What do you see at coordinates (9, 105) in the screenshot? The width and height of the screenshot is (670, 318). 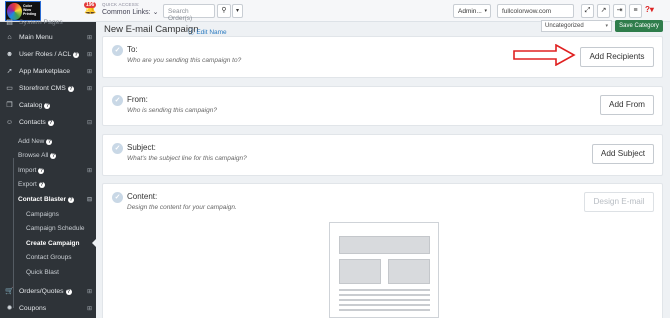 I see `cubes-icon: ❒` at bounding box center [9, 105].